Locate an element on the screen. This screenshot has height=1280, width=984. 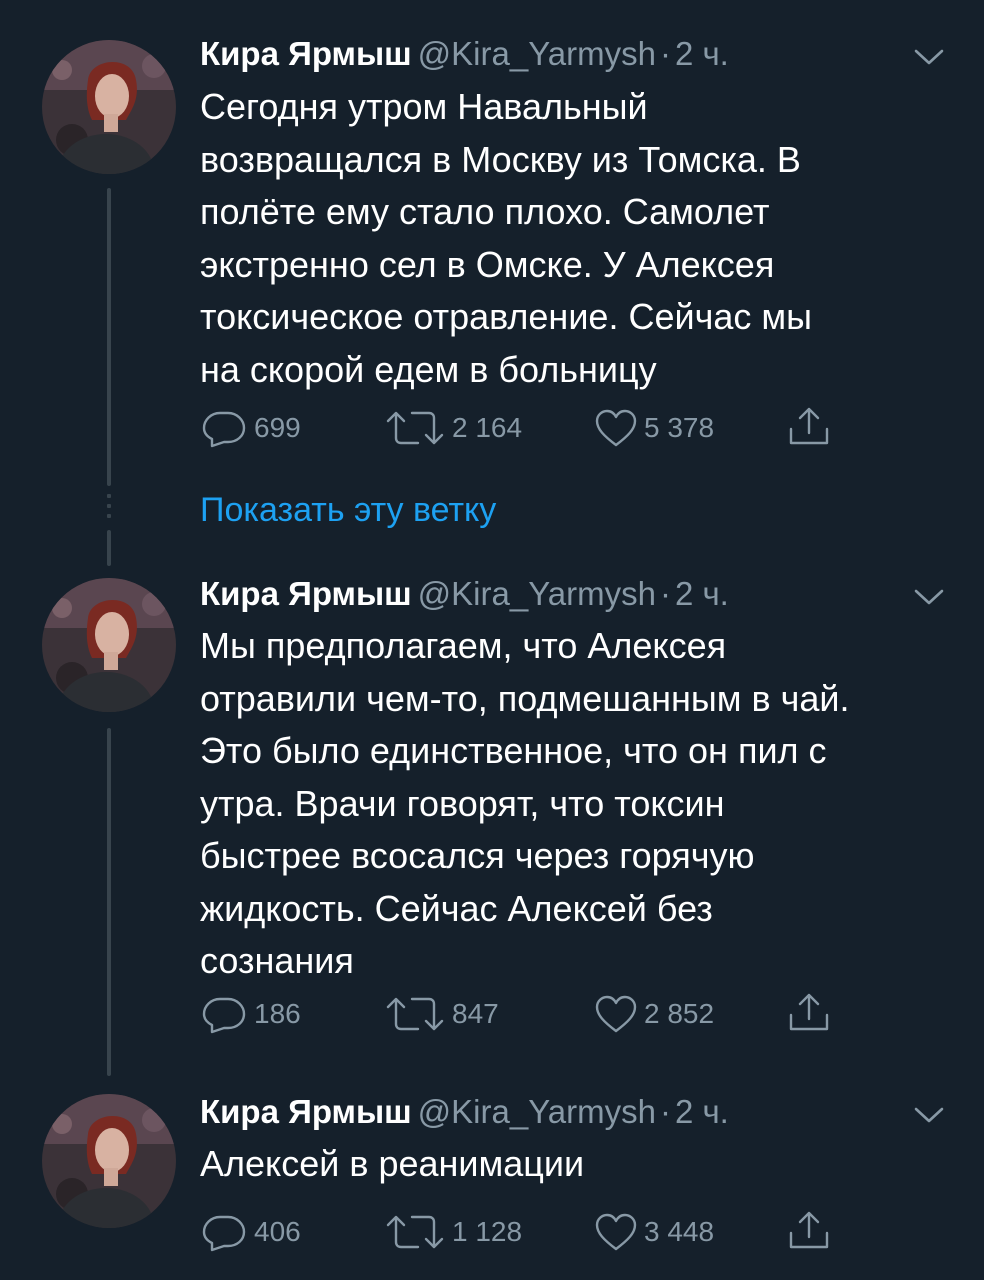
like-button: 3 448 is located at coordinates (654, 1232).